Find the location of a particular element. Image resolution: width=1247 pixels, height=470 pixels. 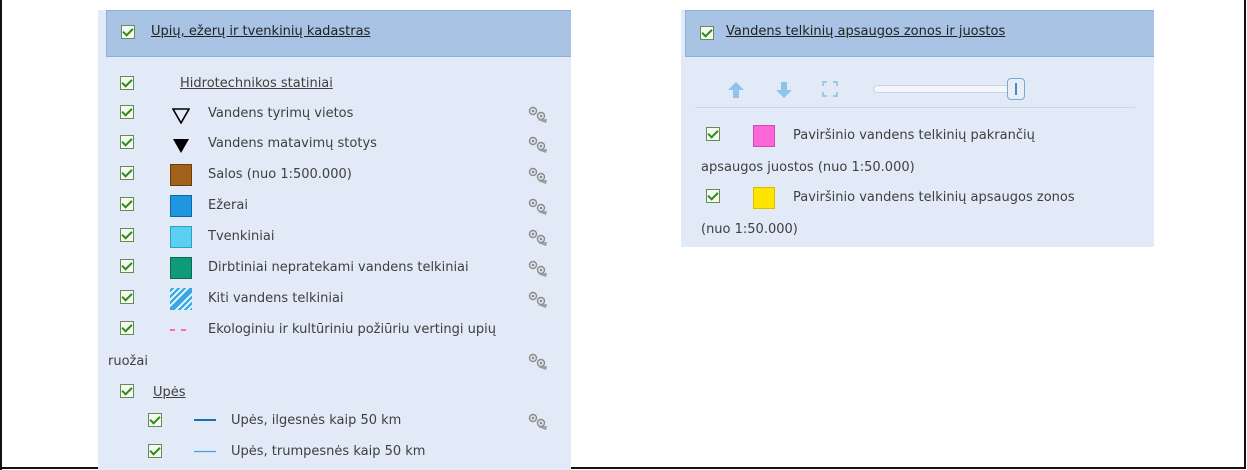

layer-label-zonos-cont: (nuo 1:50.000) is located at coordinates (749, 229).